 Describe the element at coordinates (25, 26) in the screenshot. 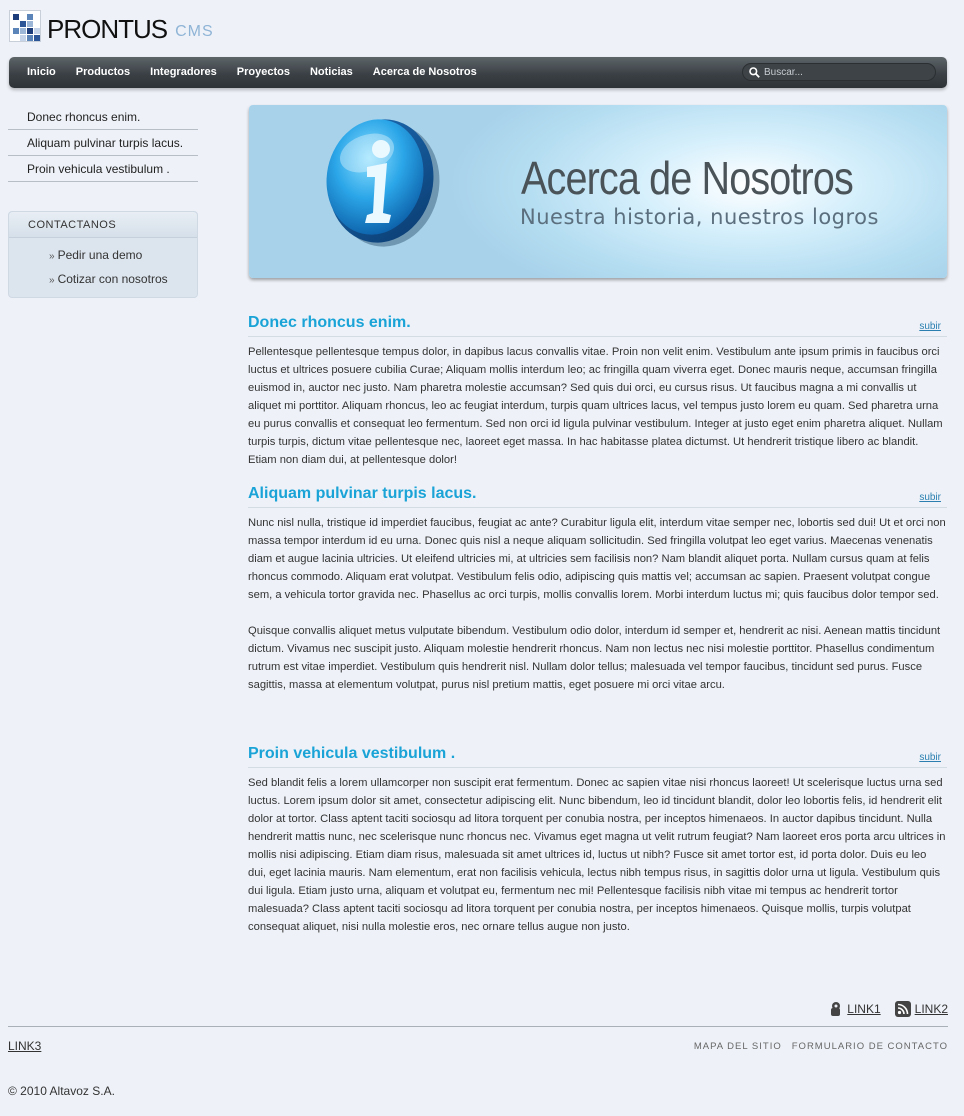

I see `logo-grid-icon` at that location.